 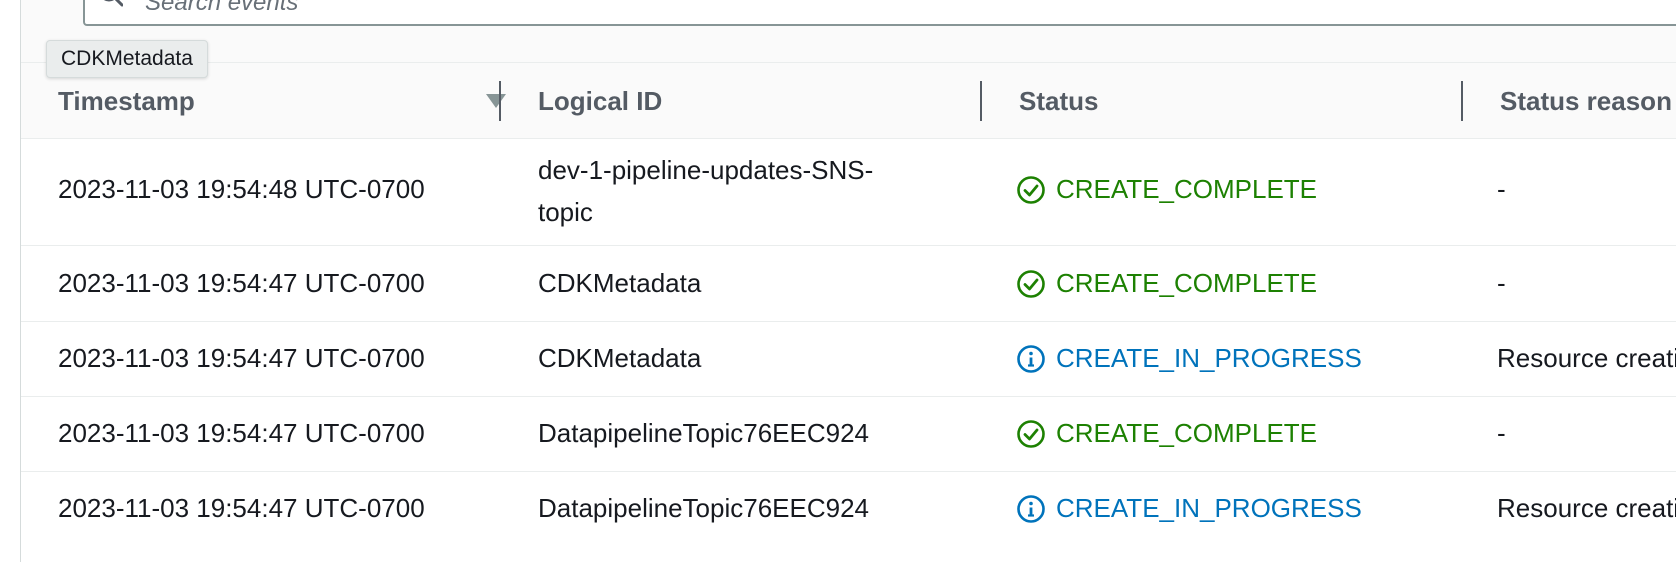 I want to click on column-header-status: Status, so click(x=1058, y=101).